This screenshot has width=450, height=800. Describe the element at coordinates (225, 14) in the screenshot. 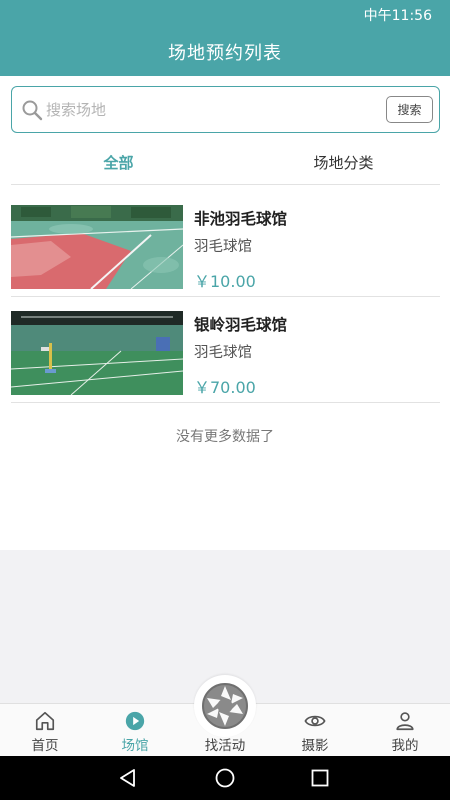

I see `status-bar: 中午11:56` at that location.